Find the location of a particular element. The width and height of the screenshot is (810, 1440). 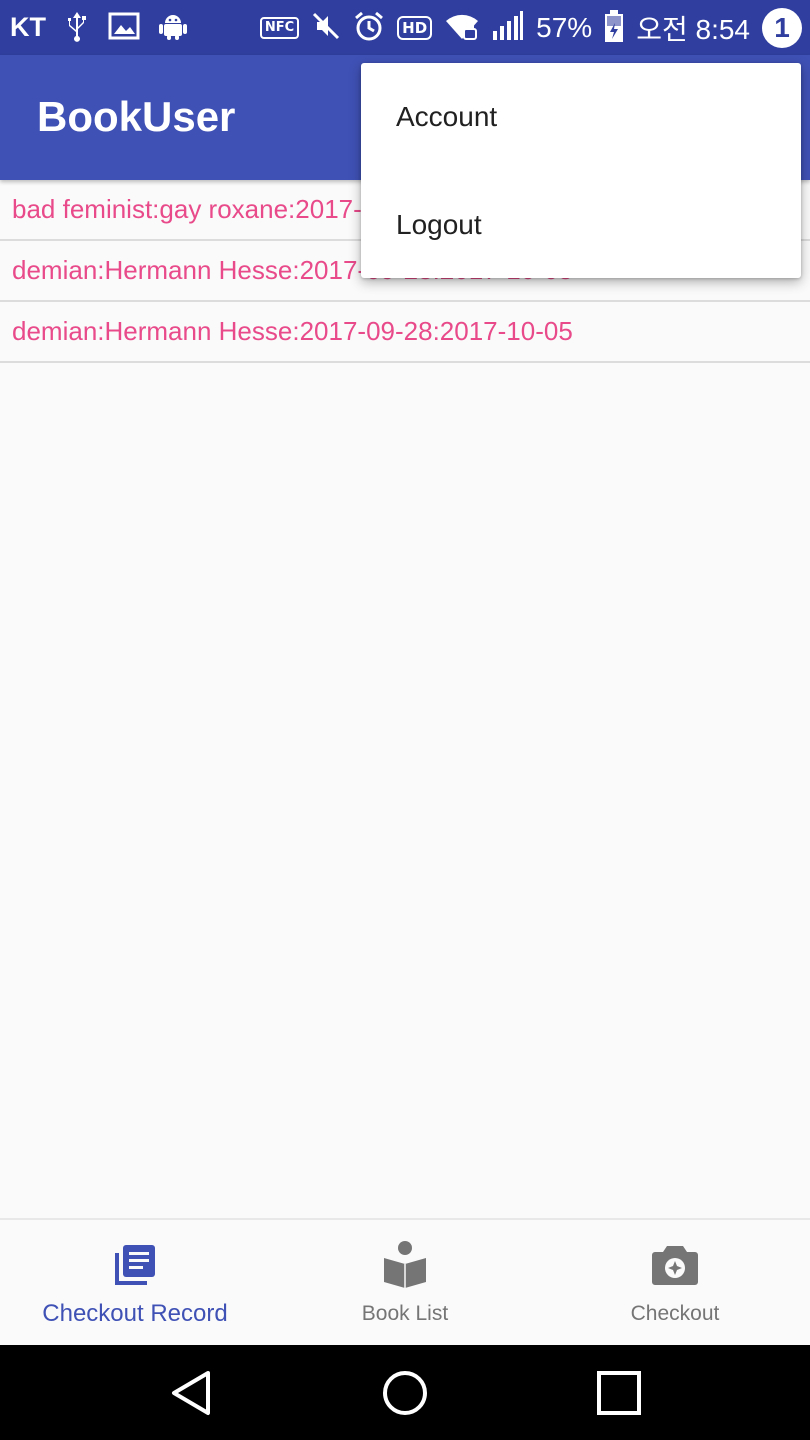

nav-item-checkout-record: Checkout Record is located at coordinates (135, 1283).